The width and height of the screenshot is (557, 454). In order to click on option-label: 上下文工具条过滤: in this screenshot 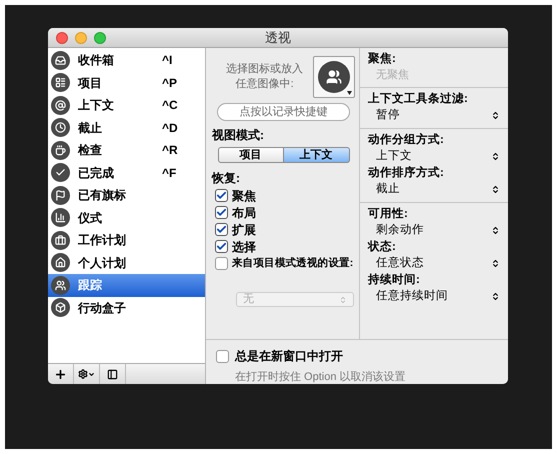, I will do `click(418, 99)`.